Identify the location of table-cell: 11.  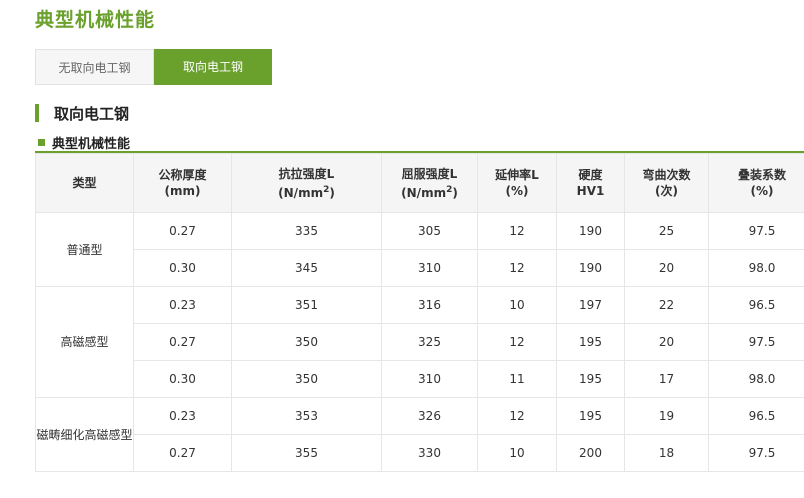
(517, 379).